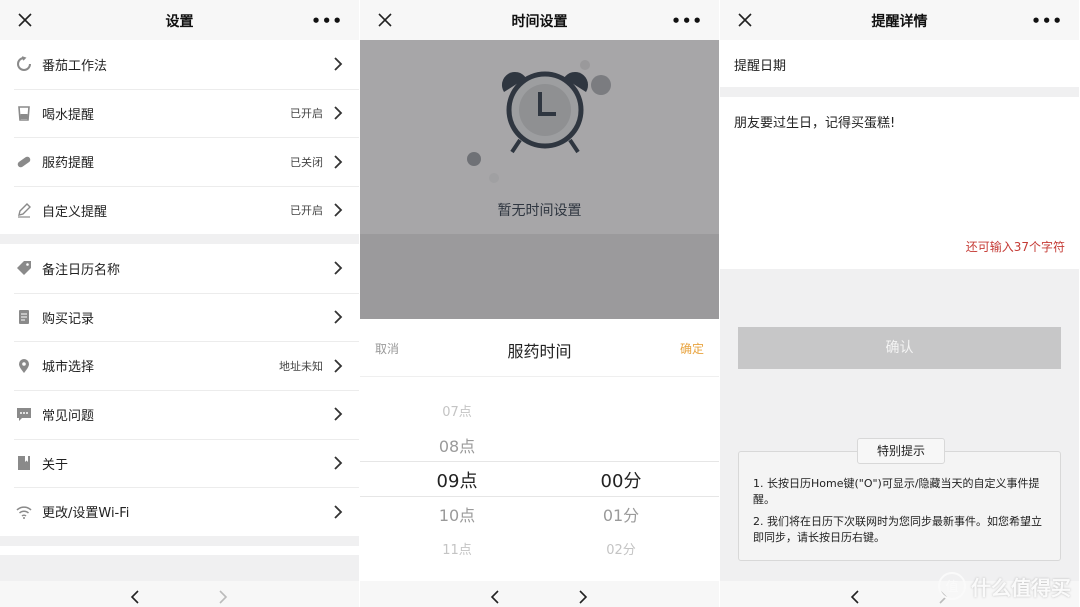 The height and width of the screenshot is (607, 1080). I want to click on tag-icon, so click(24, 268).